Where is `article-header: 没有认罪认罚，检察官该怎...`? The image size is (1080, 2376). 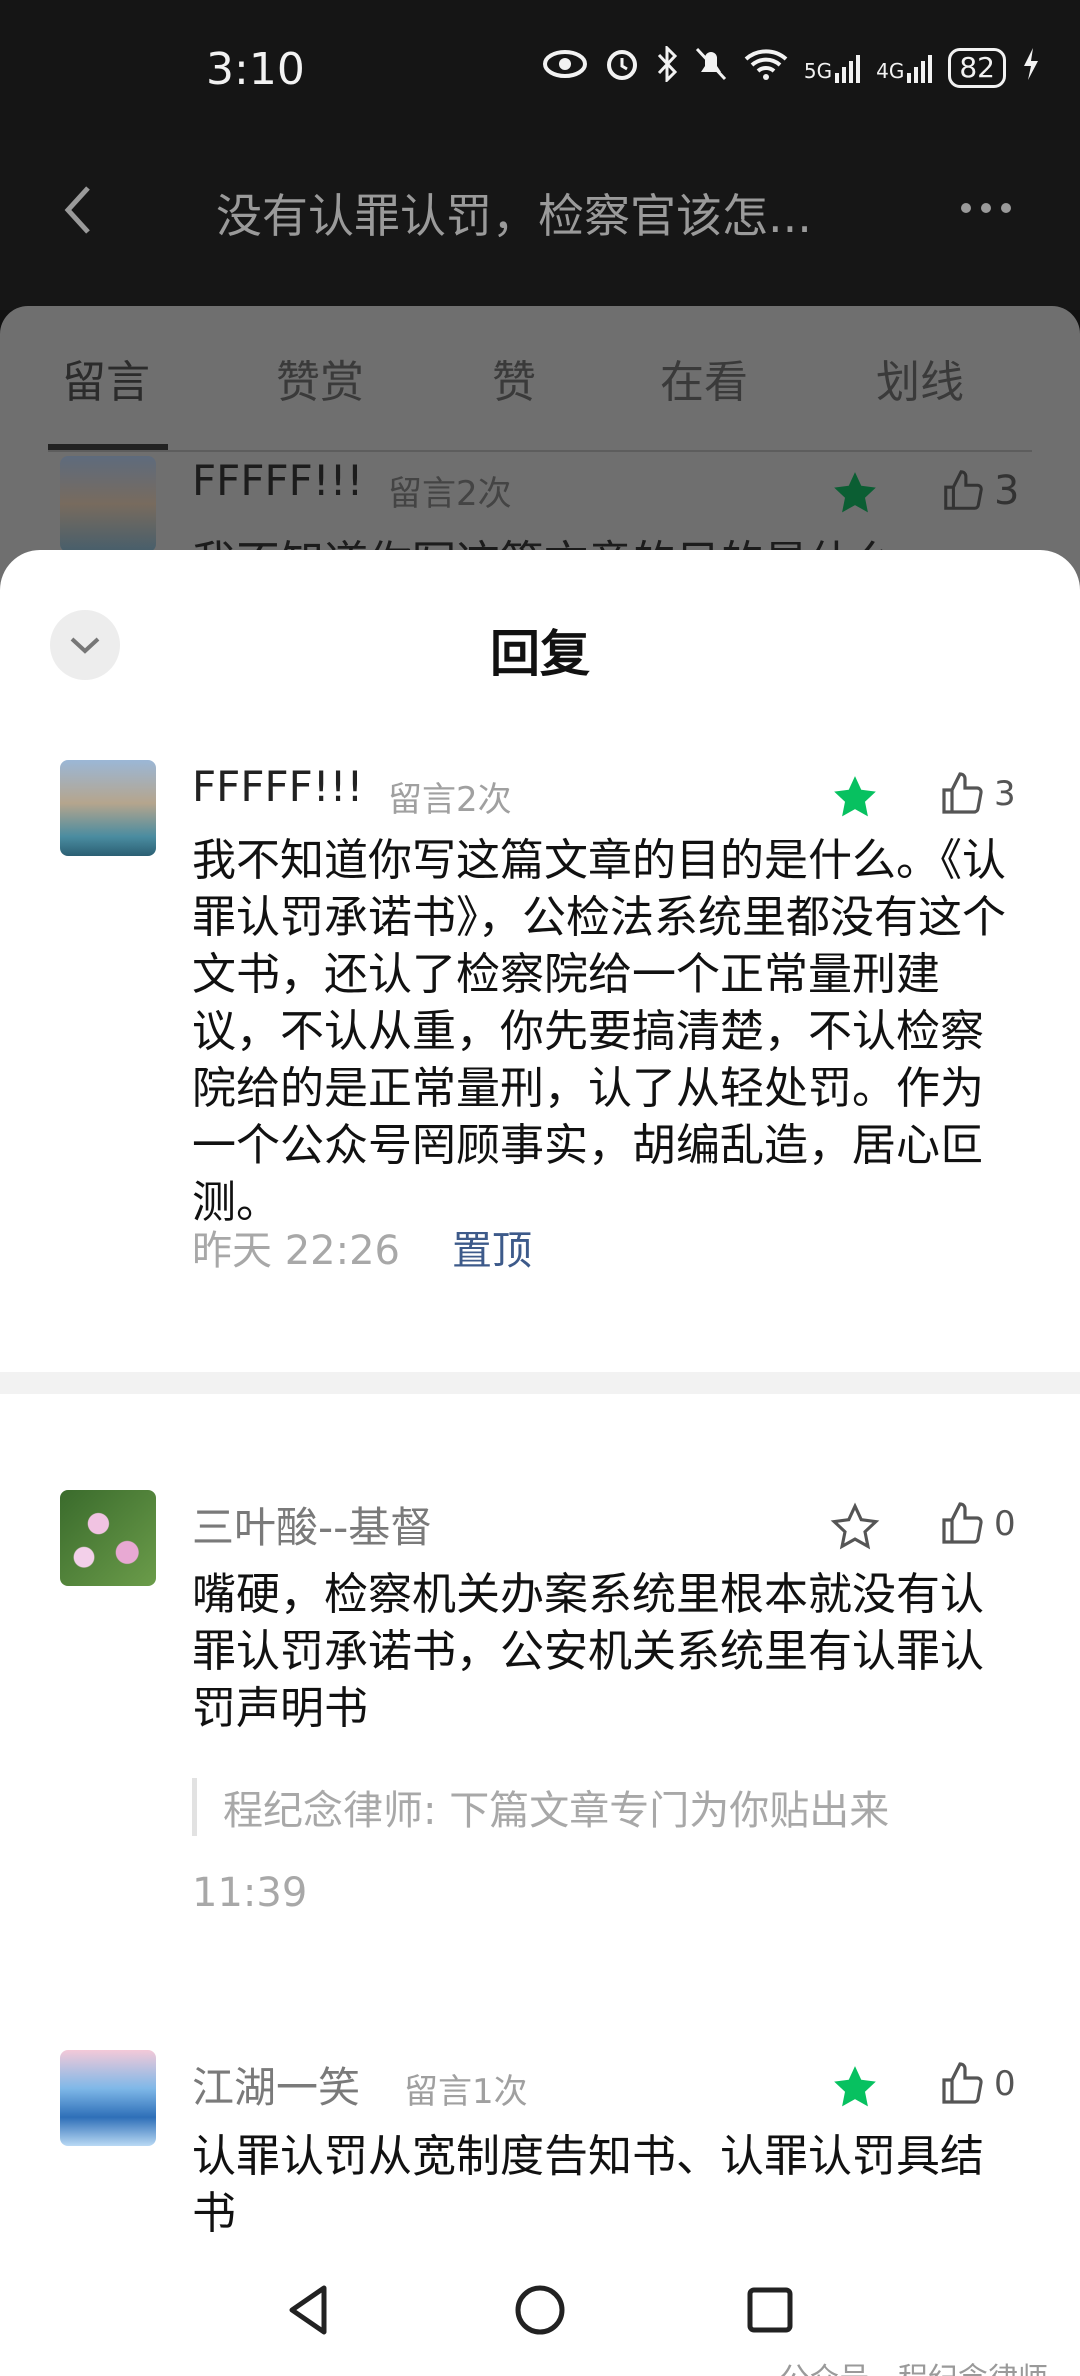 article-header: 没有认罪认罚，检察官该怎... is located at coordinates (540, 225).